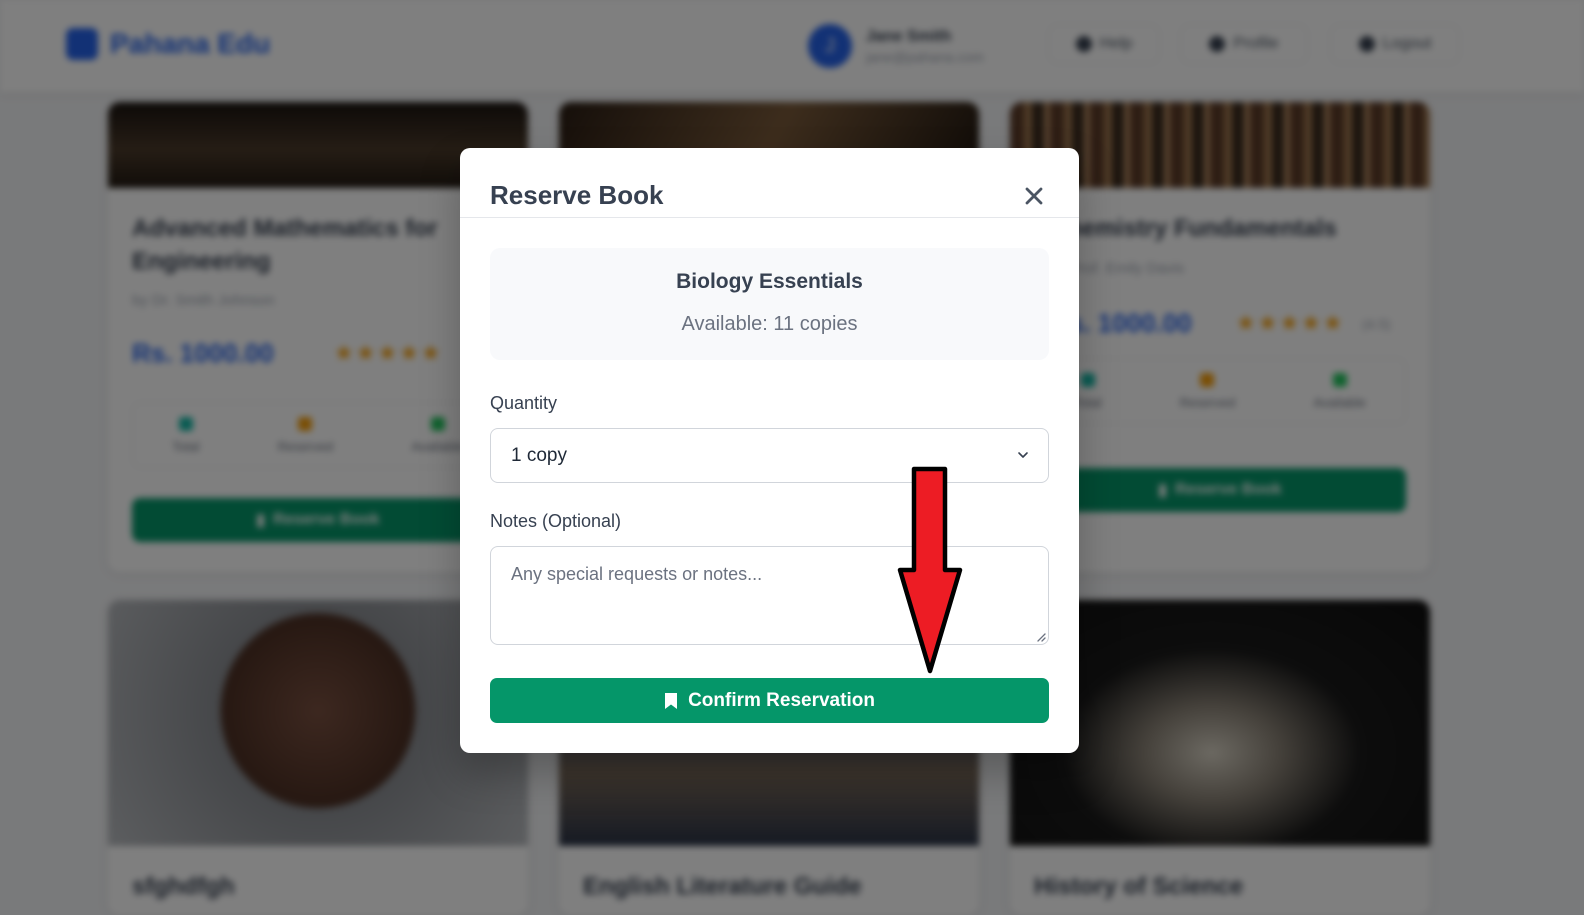 This screenshot has height=915, width=1584. Describe the element at coordinates (671, 700) in the screenshot. I see `bookmark-icon` at that location.